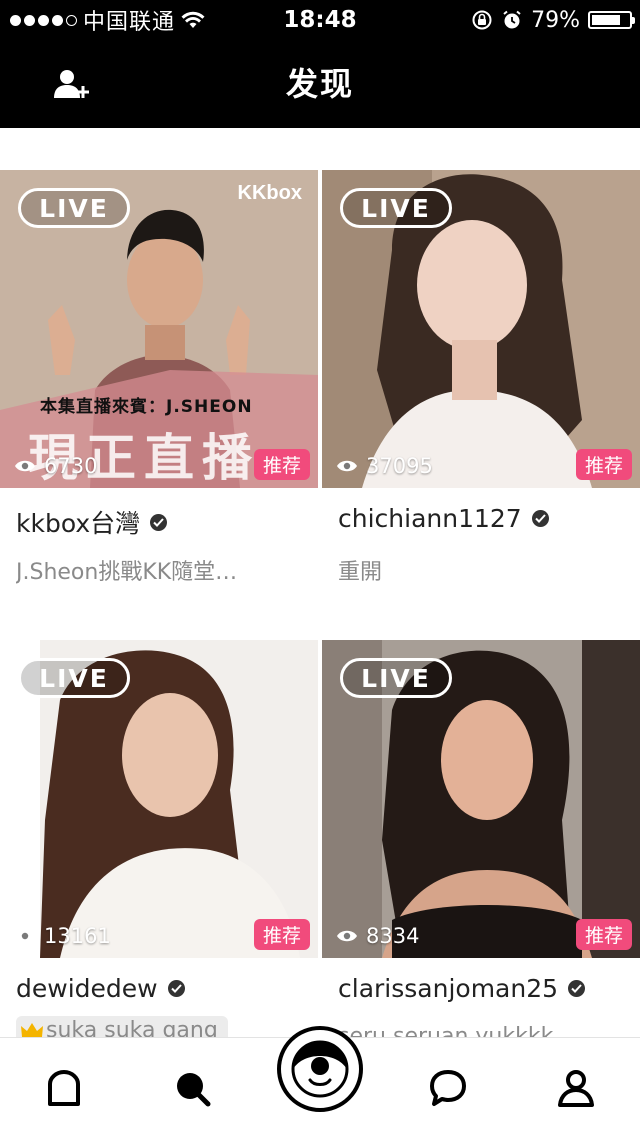 This screenshot has width=640, height=1136. I want to click on profile-icon, so click(576, 1088).